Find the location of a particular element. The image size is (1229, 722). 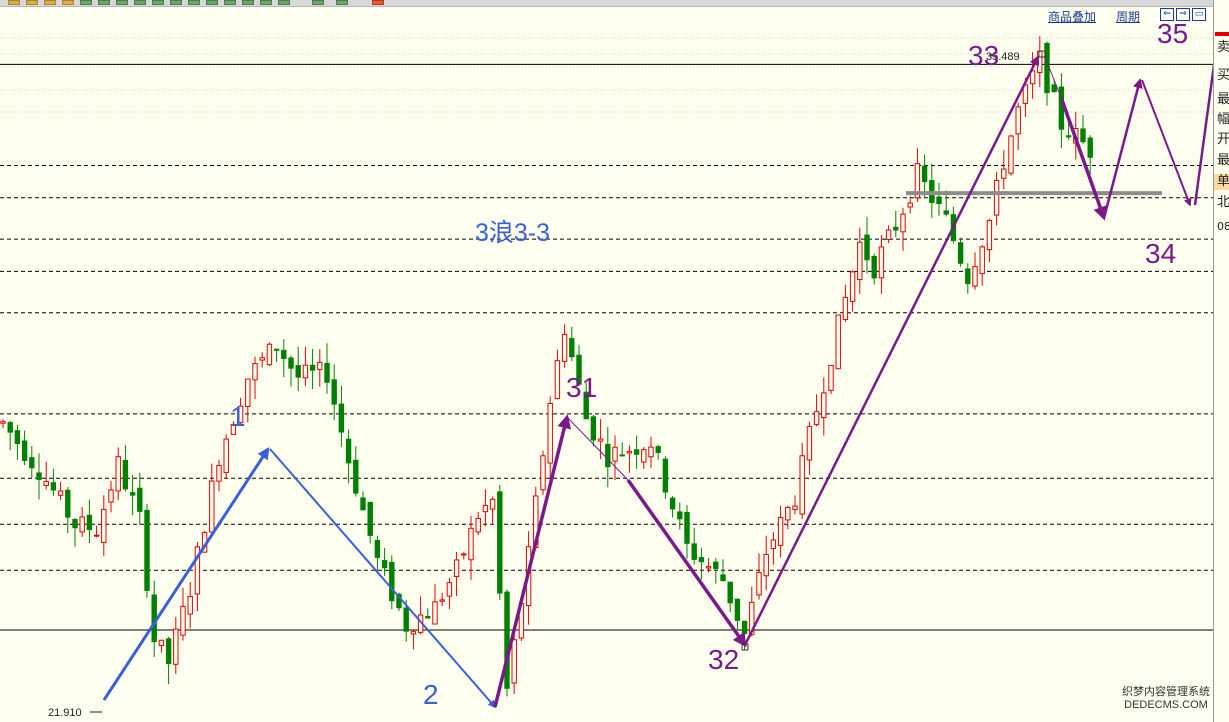

wave-1-arrow is located at coordinates (186, 573).